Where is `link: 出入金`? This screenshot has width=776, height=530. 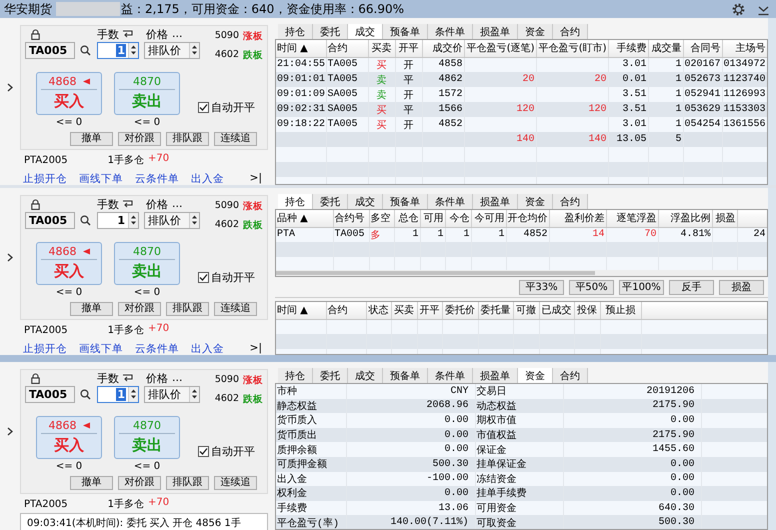
link: 出入金 is located at coordinates (207, 349).